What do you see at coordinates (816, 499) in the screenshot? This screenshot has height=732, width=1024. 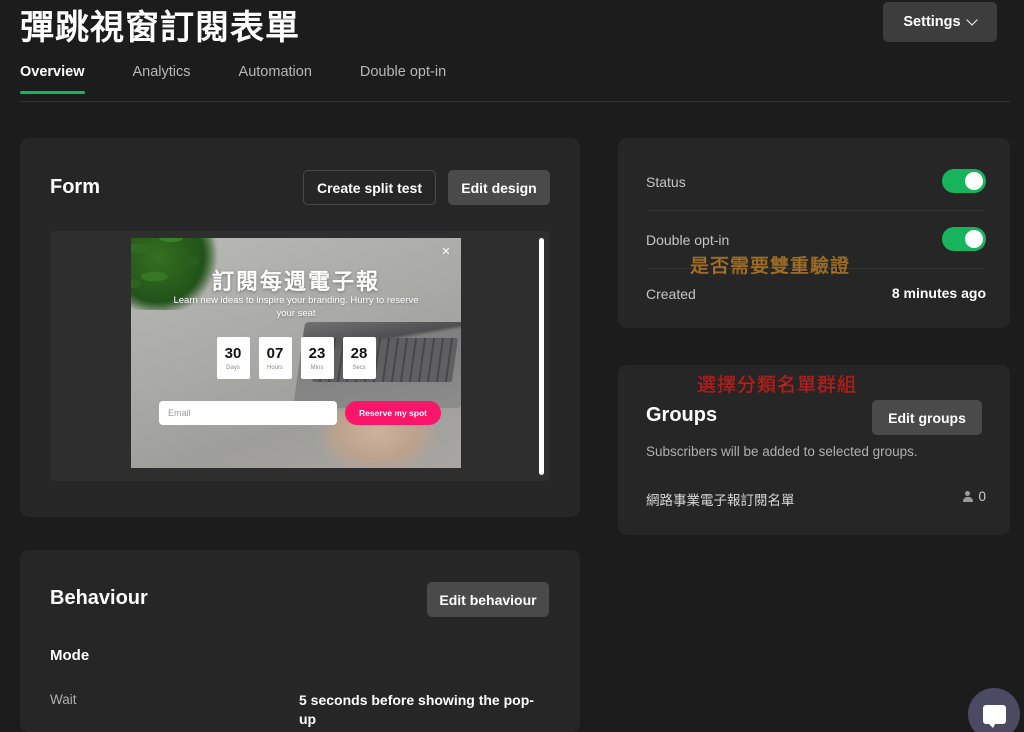 I see `list-item: 網路事業電子報訂閱名單 0` at bounding box center [816, 499].